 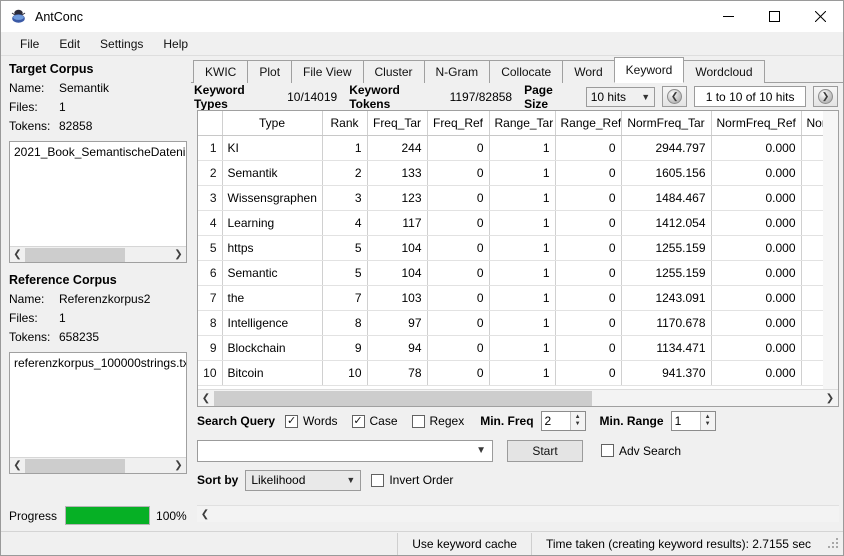 What do you see at coordinates (221, 71) in the screenshot?
I see `tab-kwic: KWIC` at bounding box center [221, 71].